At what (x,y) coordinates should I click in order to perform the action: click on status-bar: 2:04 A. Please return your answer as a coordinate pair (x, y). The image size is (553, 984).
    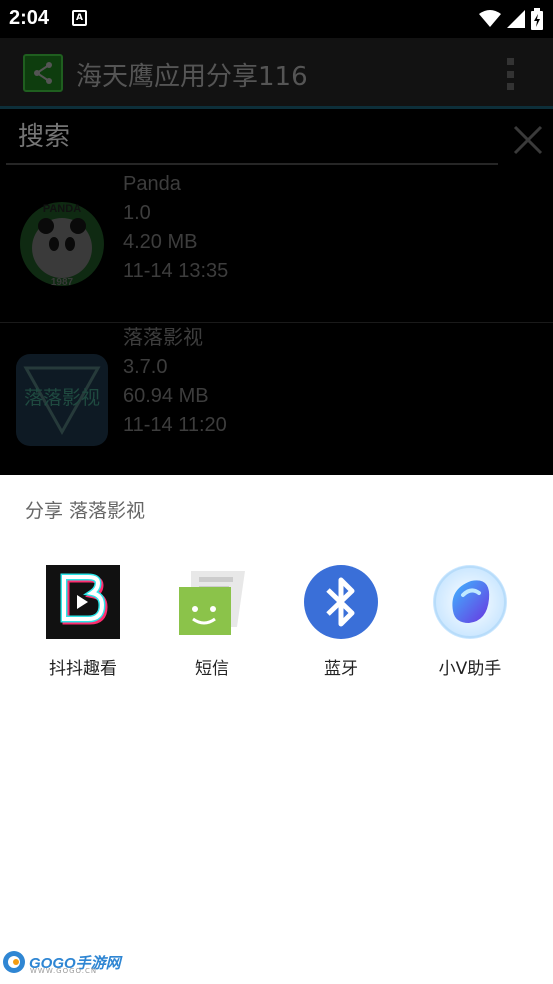
    Looking at the image, I should click on (276, 19).